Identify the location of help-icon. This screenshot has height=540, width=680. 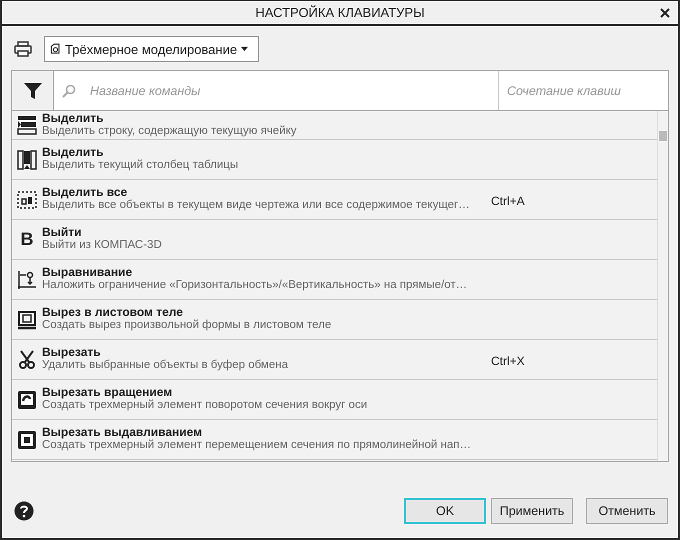
(24, 511).